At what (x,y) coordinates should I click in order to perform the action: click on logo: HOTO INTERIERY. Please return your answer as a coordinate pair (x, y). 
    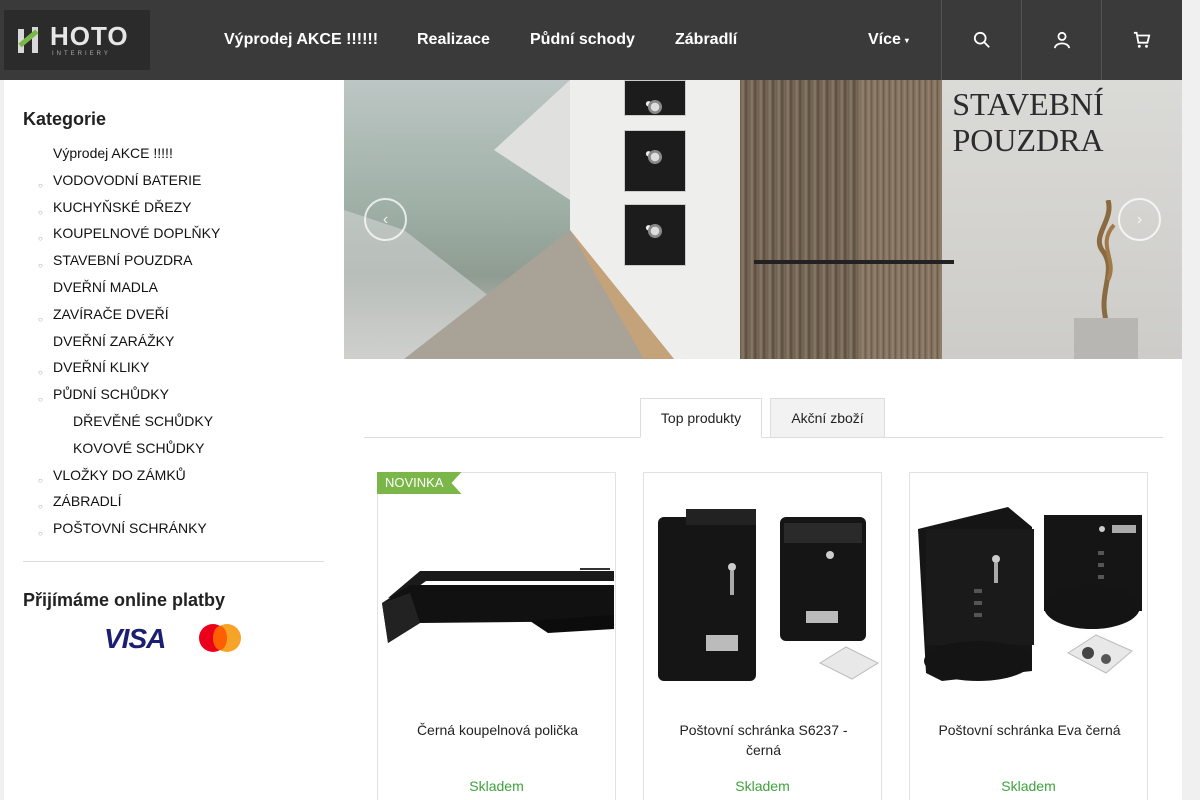
    Looking at the image, I should click on (77, 40).